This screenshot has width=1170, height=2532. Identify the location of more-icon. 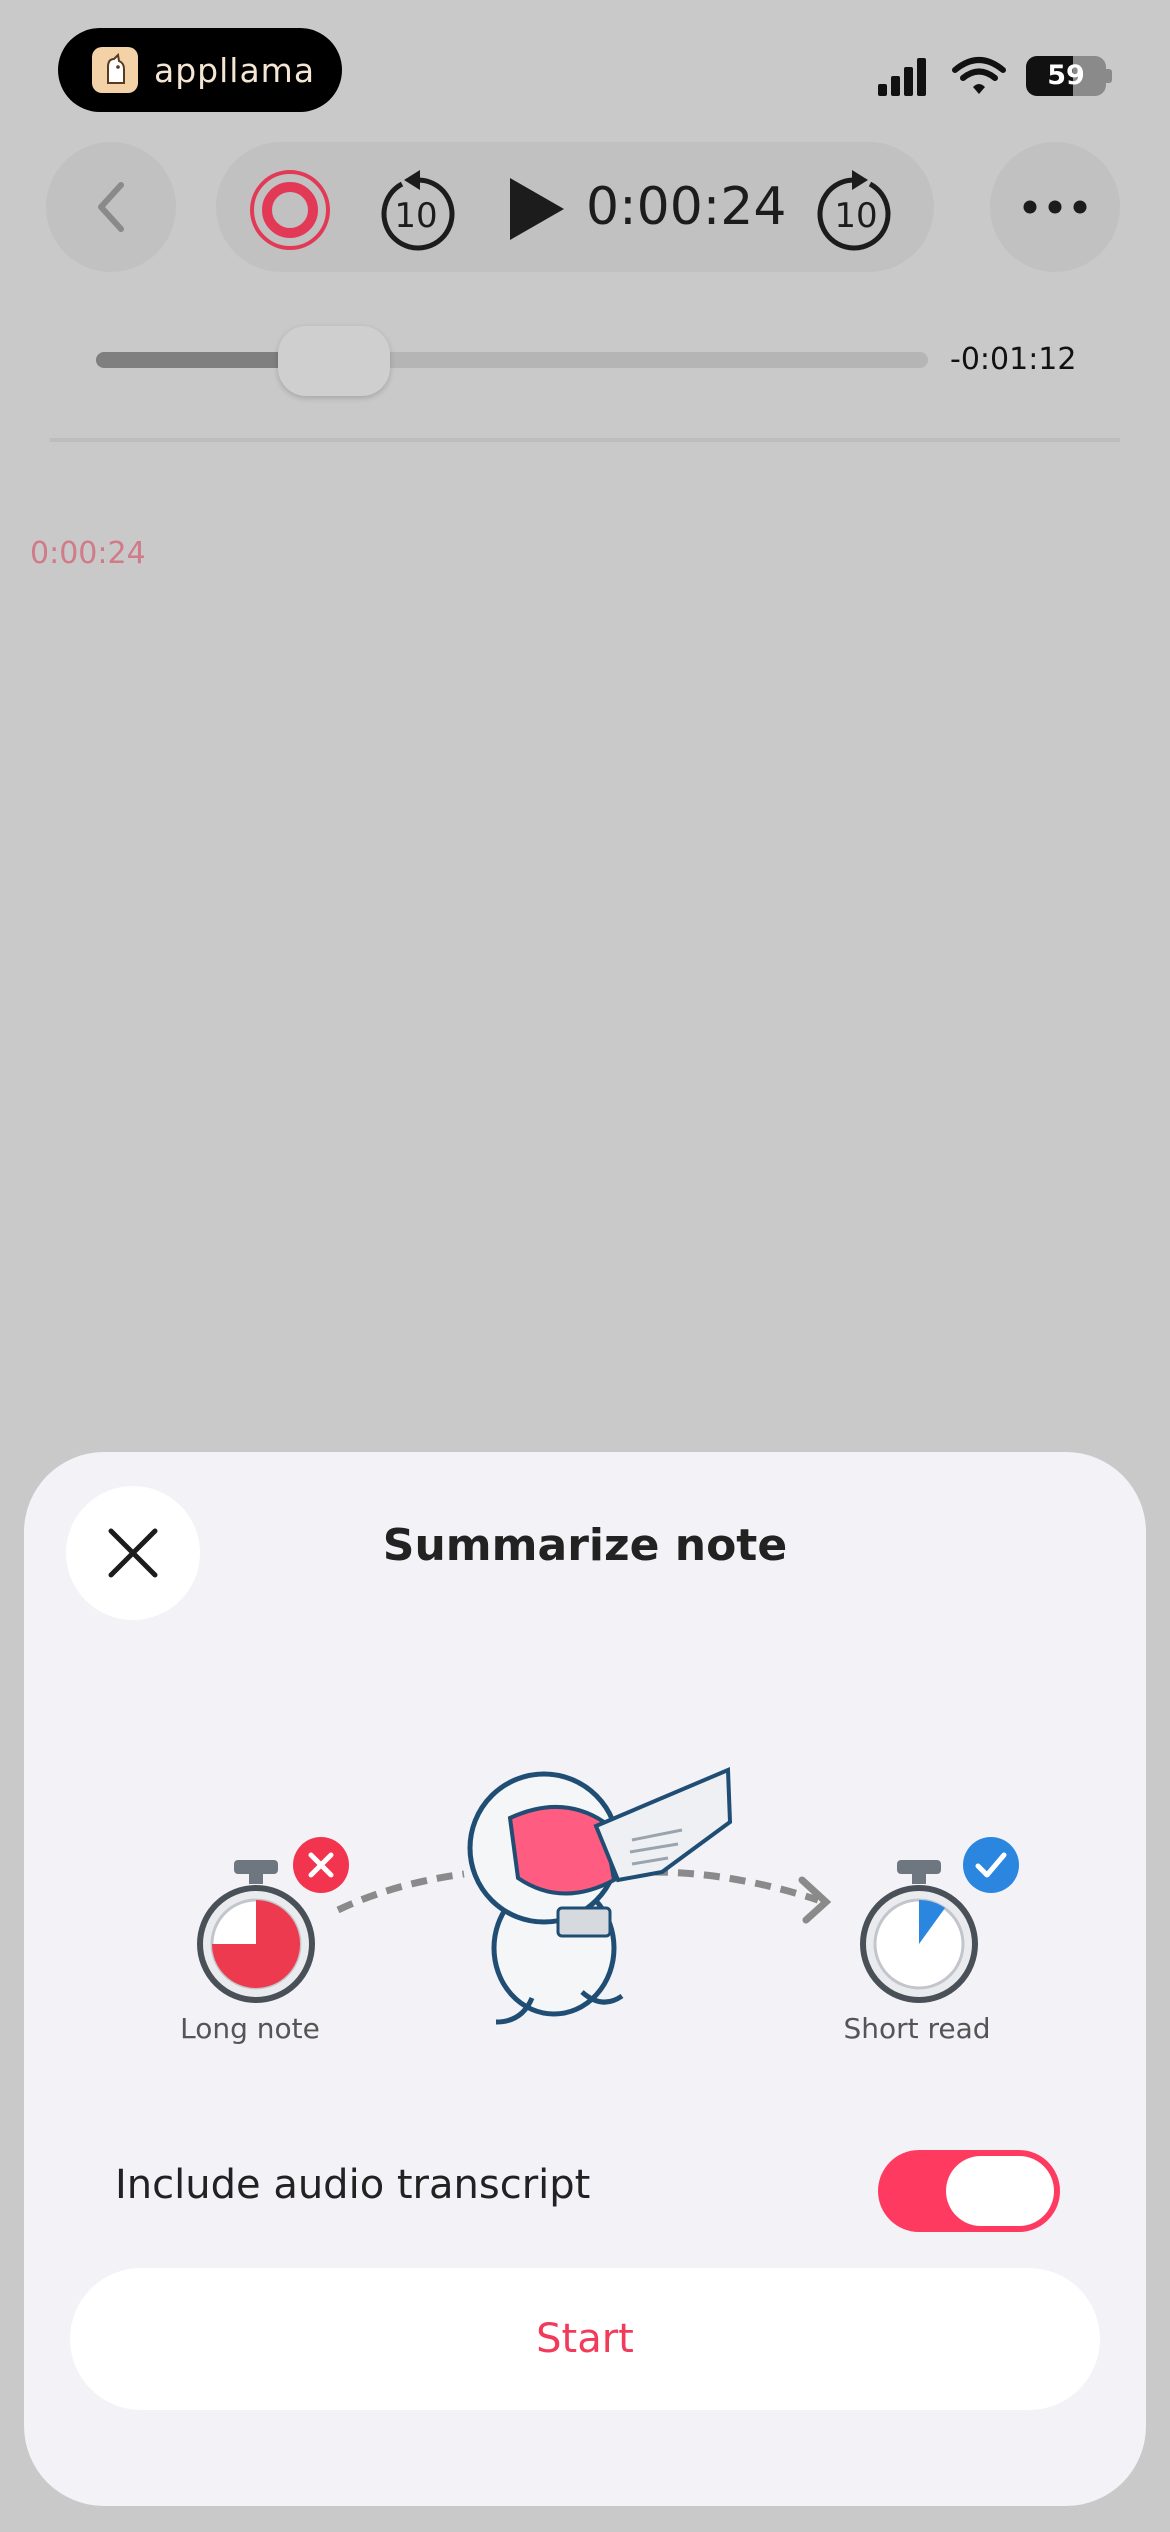
(1055, 207).